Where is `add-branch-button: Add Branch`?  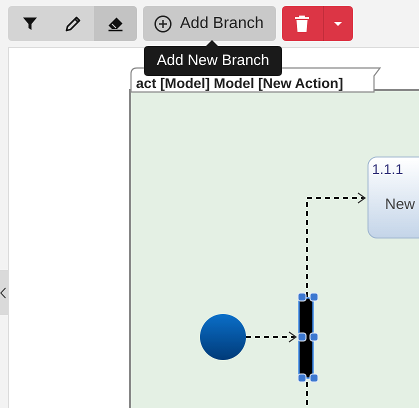 add-branch-button: Add Branch is located at coordinates (209, 23).